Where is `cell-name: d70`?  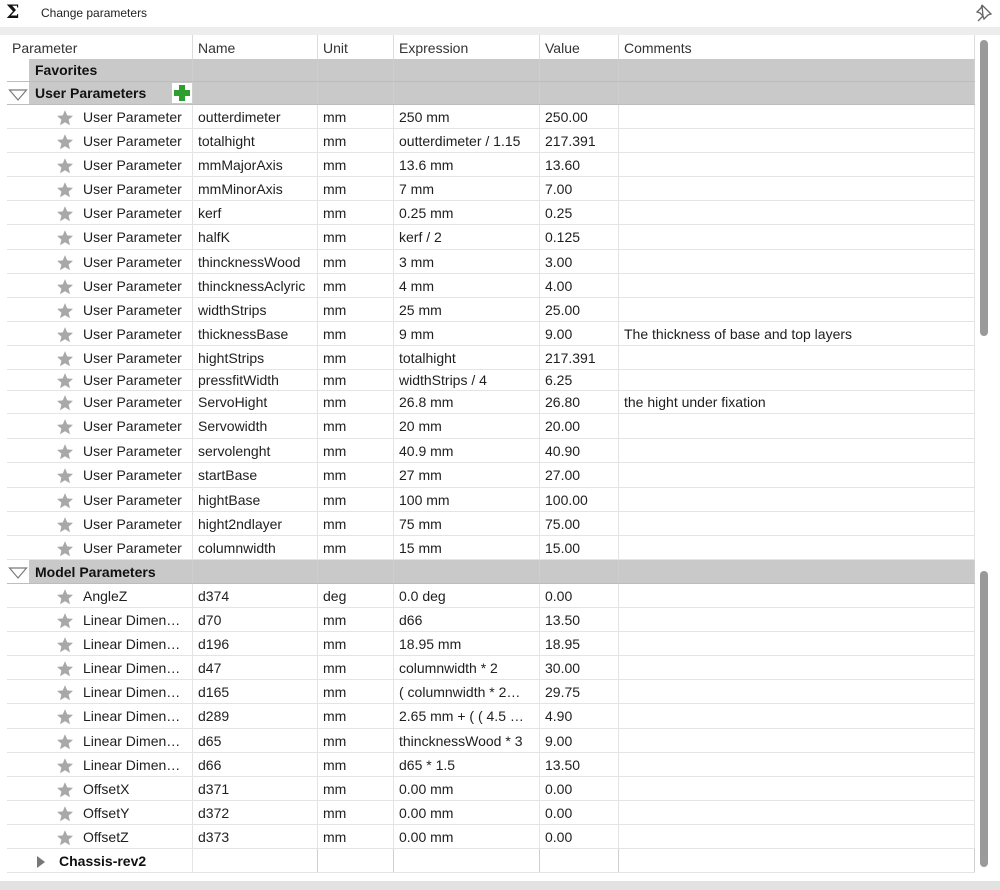 cell-name: d70 is located at coordinates (209, 620).